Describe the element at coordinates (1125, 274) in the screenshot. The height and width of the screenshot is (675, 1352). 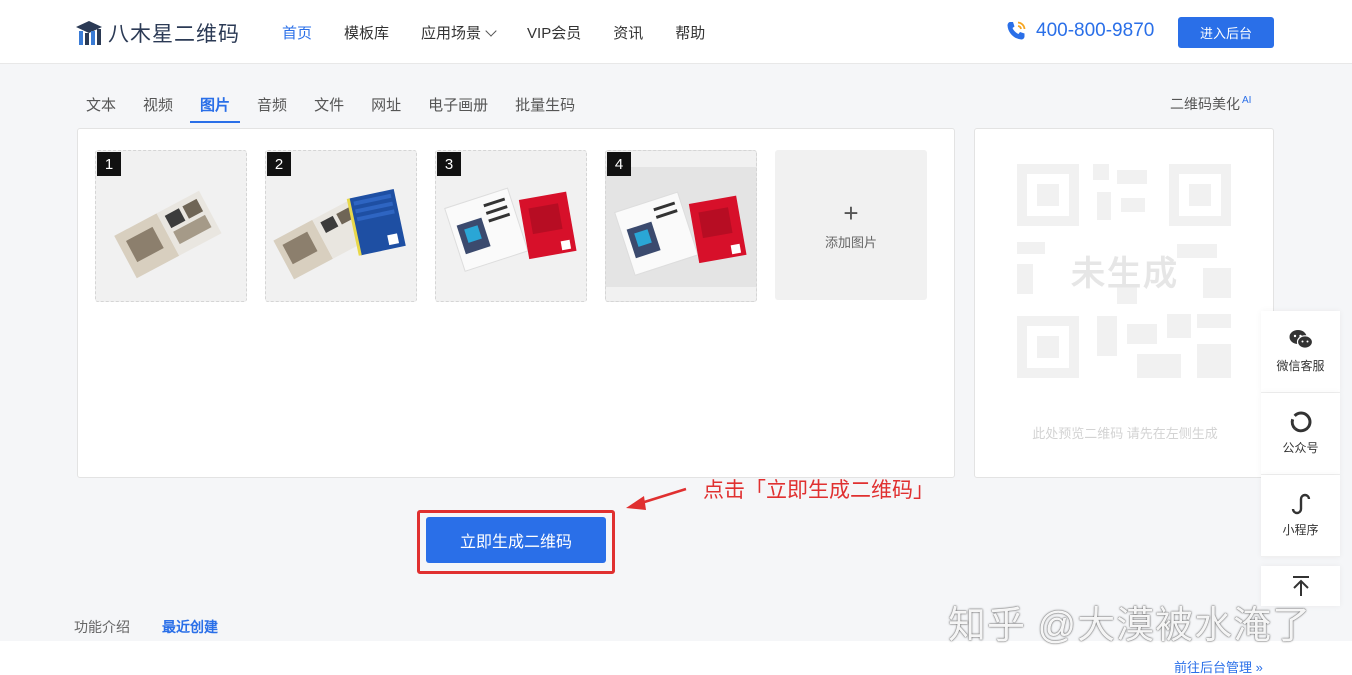
I see `not-generated-label: 未生成` at that location.